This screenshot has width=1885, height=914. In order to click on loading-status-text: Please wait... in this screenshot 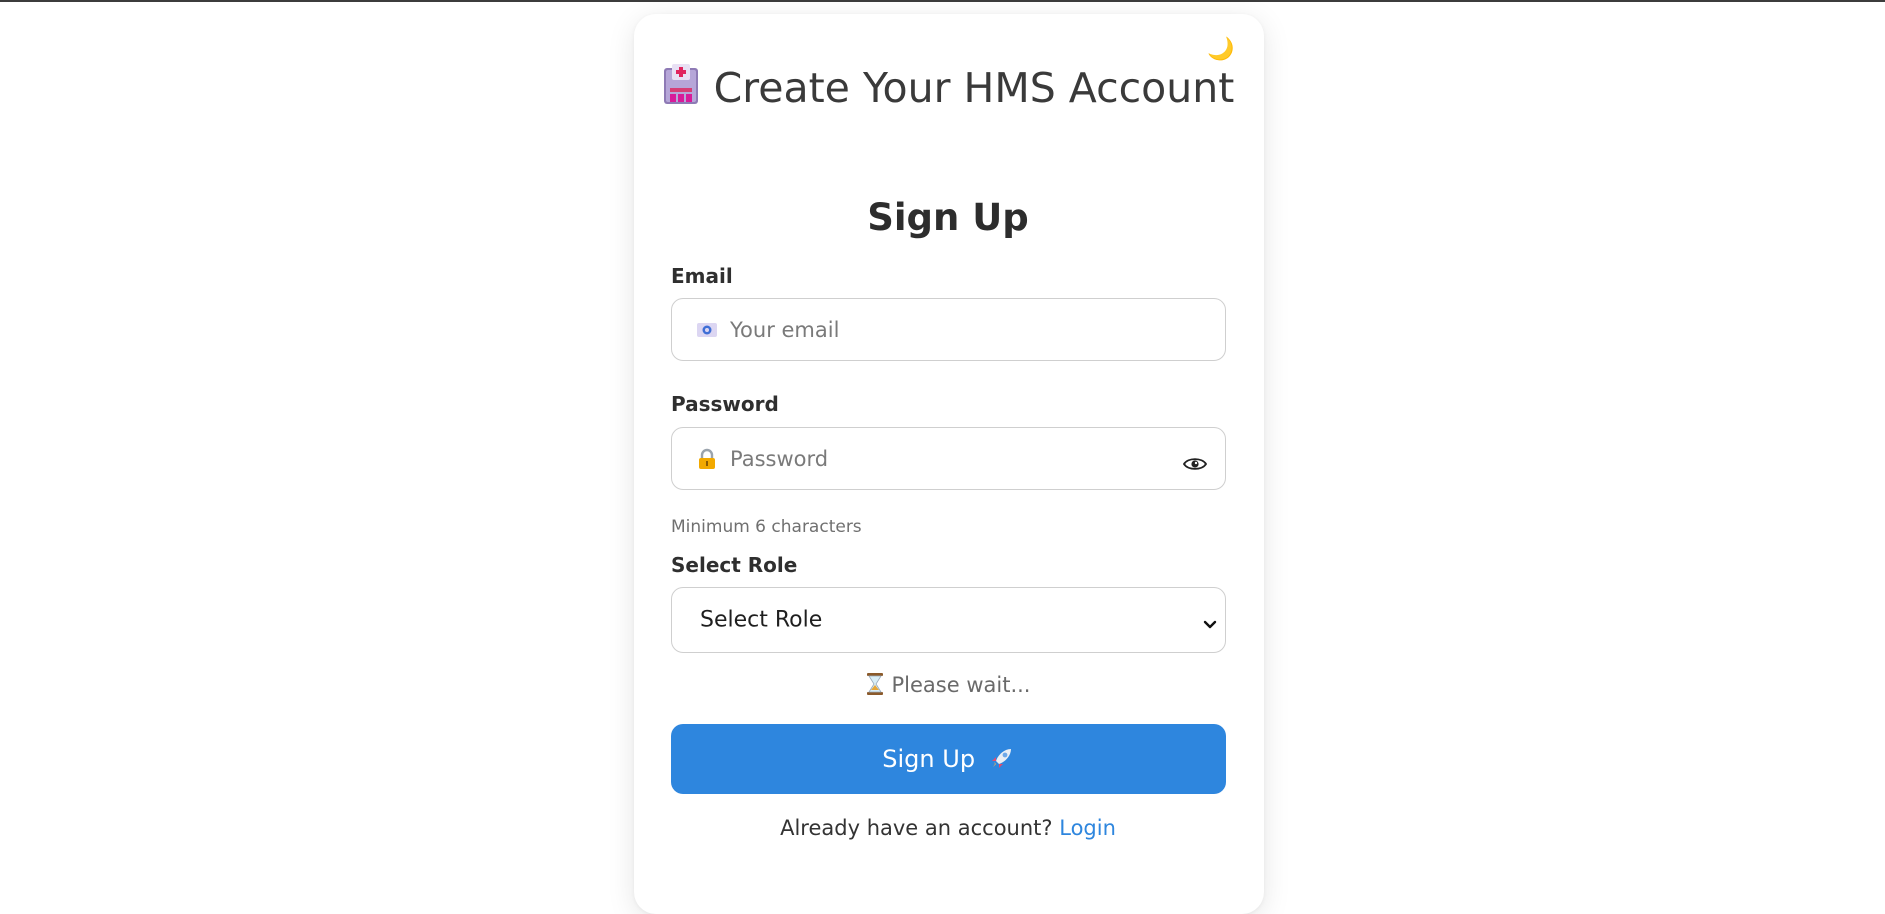, I will do `click(961, 685)`.